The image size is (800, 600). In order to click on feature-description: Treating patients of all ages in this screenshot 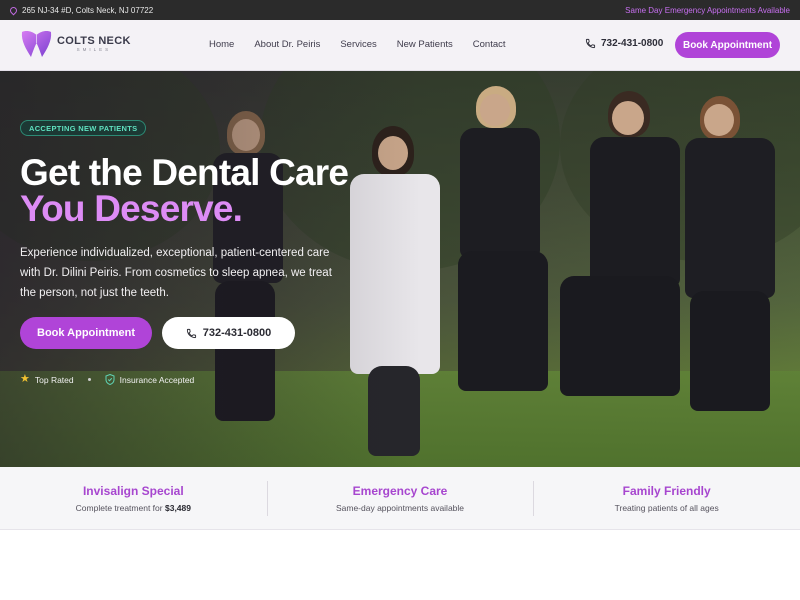, I will do `click(666, 507)`.